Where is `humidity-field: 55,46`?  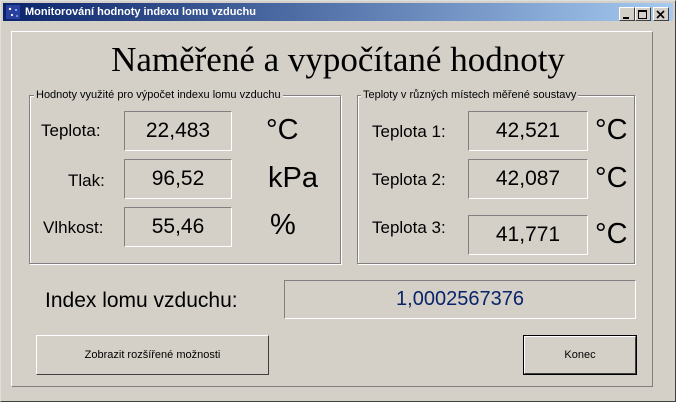
humidity-field: 55,46 is located at coordinates (178, 227).